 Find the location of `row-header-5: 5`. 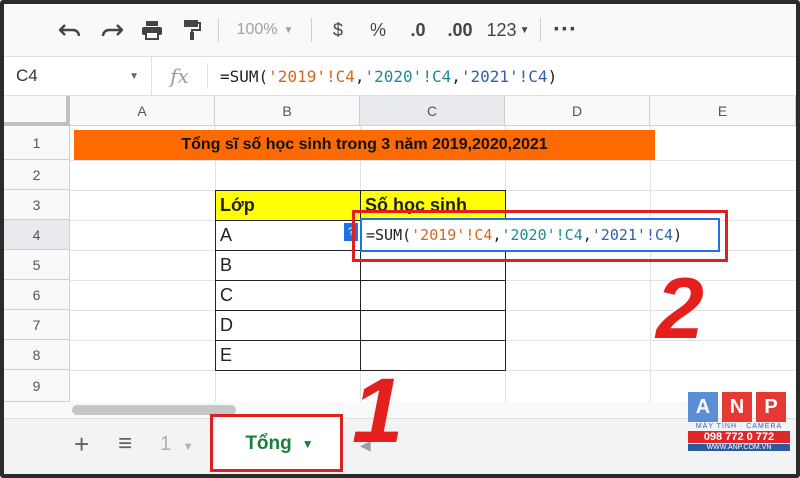

row-header-5: 5 is located at coordinates (37, 265).